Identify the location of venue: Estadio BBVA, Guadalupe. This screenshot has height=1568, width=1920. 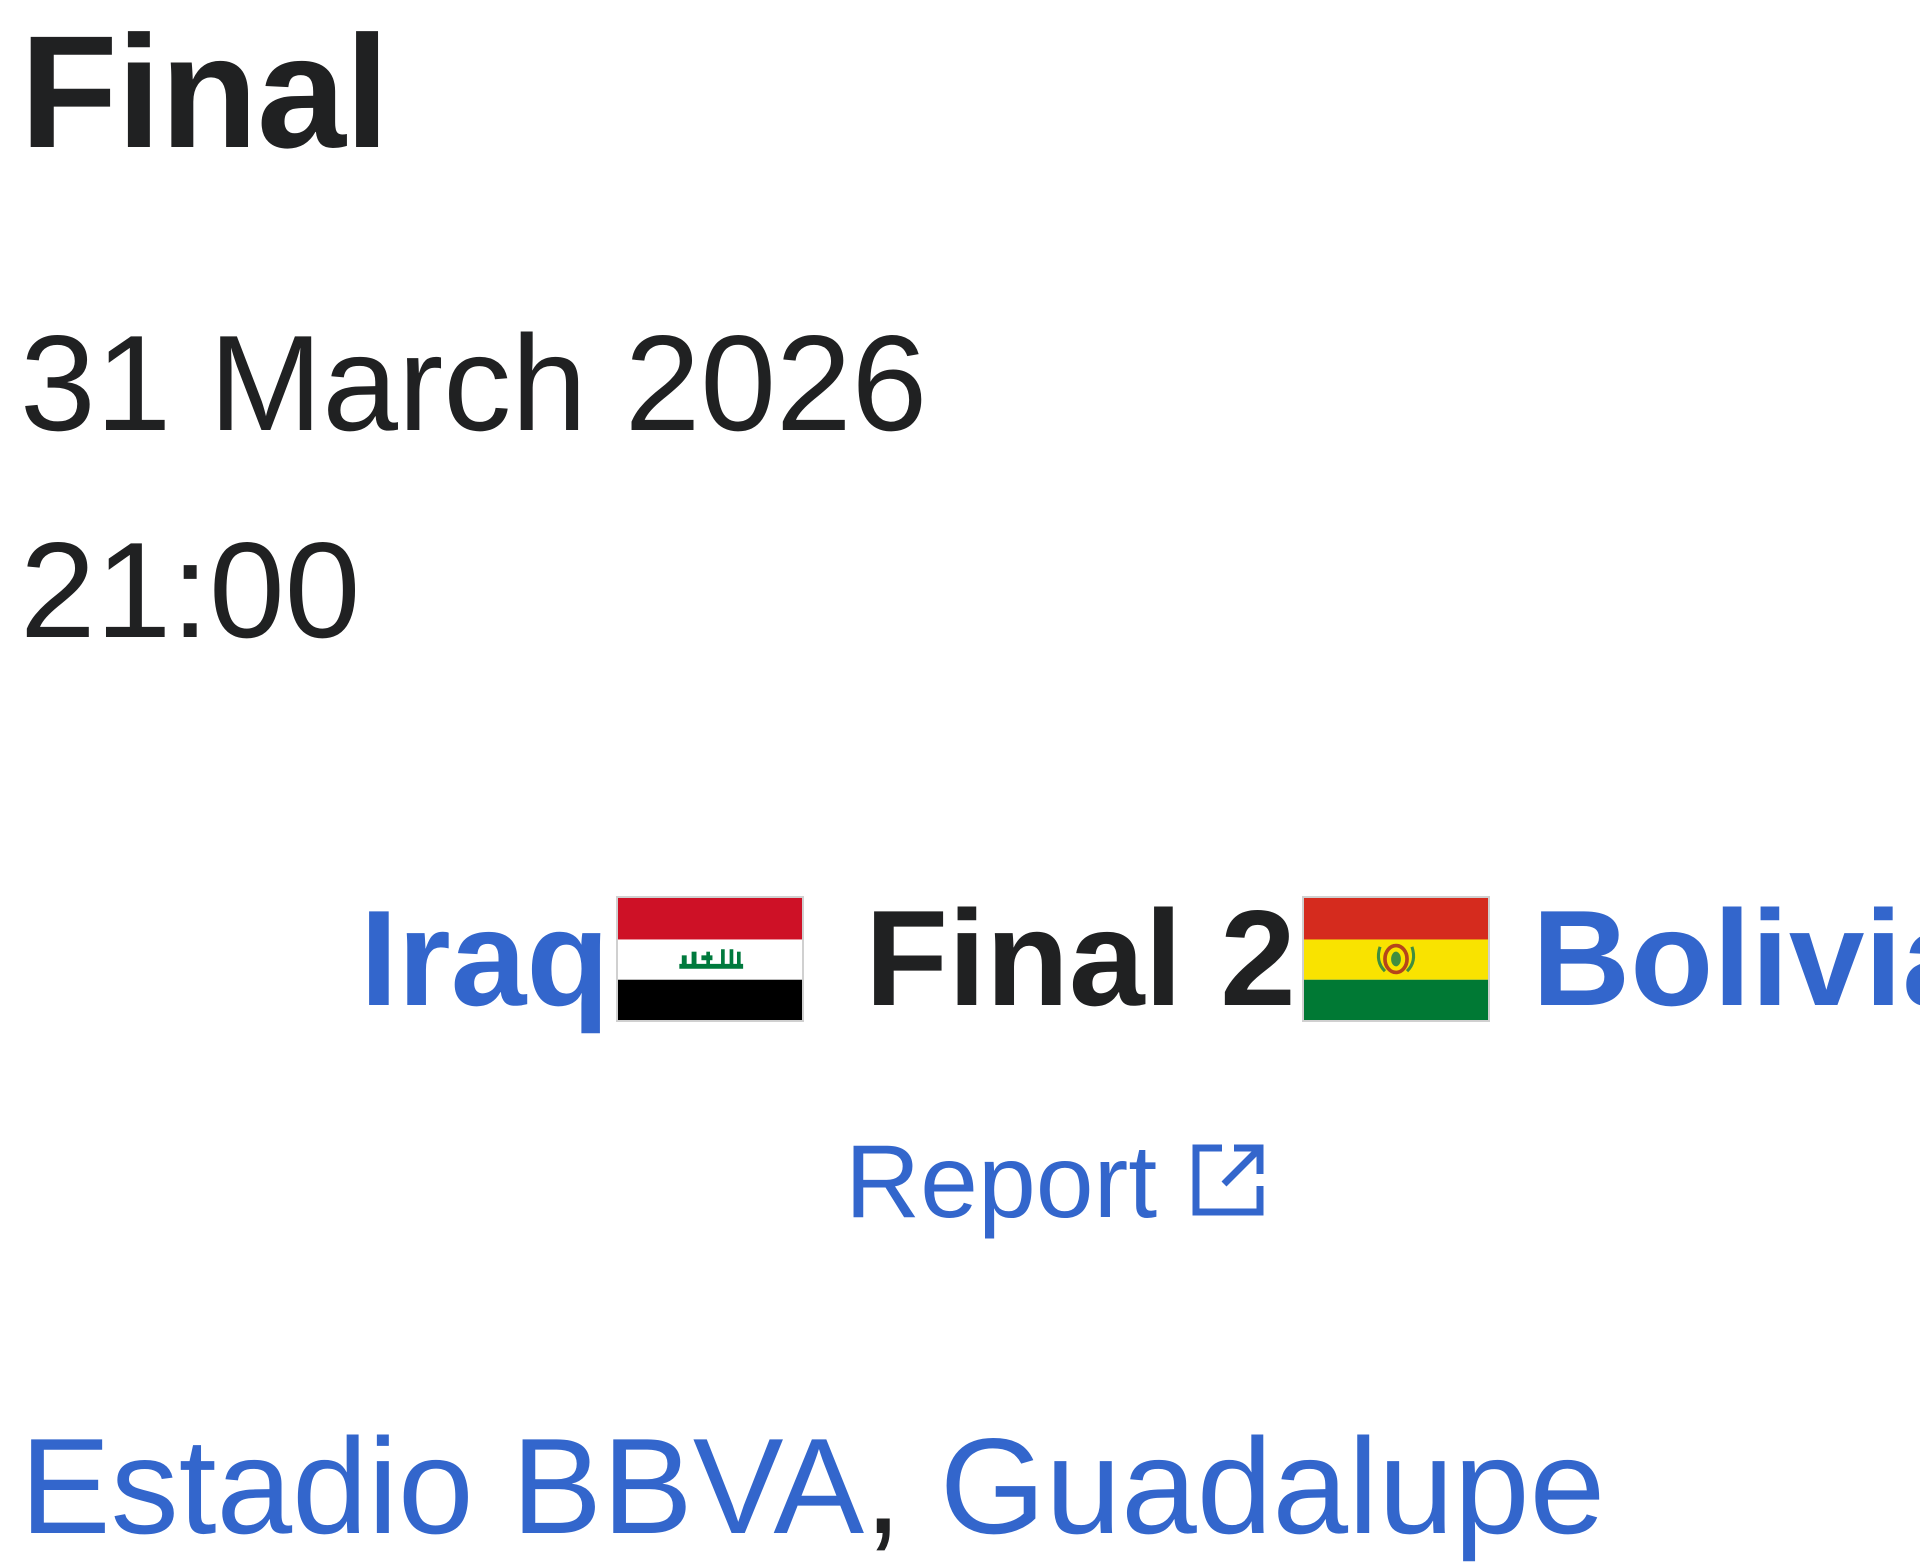
(812, 1486).